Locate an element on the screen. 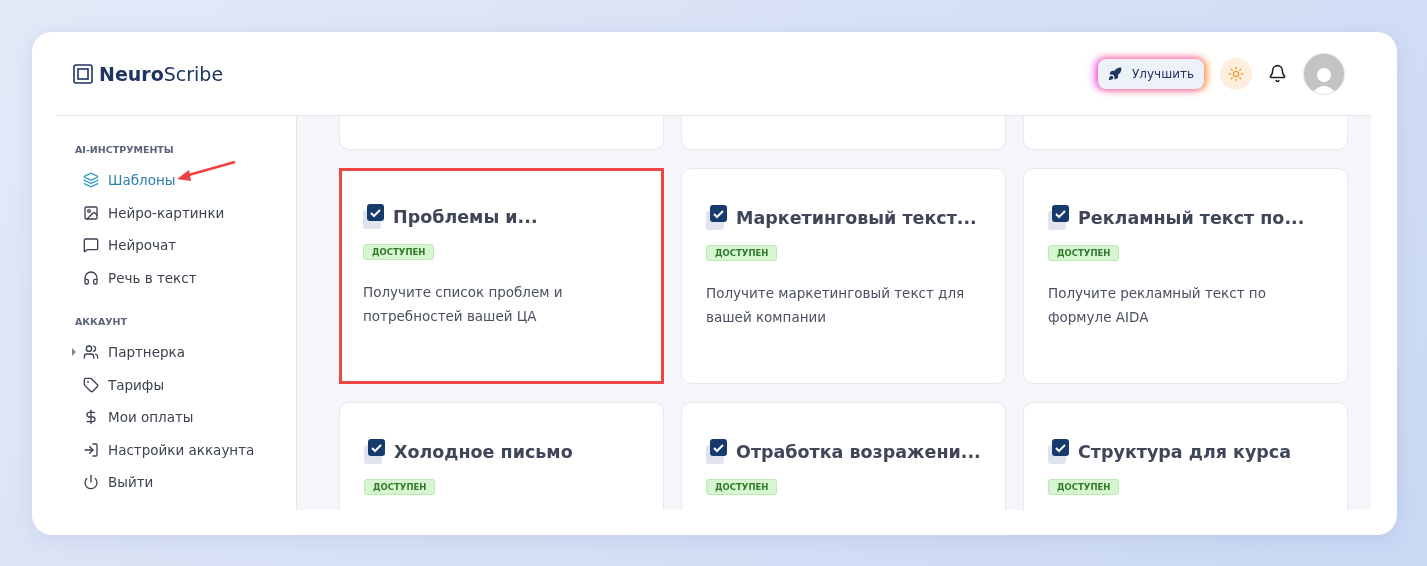  sidebar-item: Мои оплаты is located at coordinates (185, 417).